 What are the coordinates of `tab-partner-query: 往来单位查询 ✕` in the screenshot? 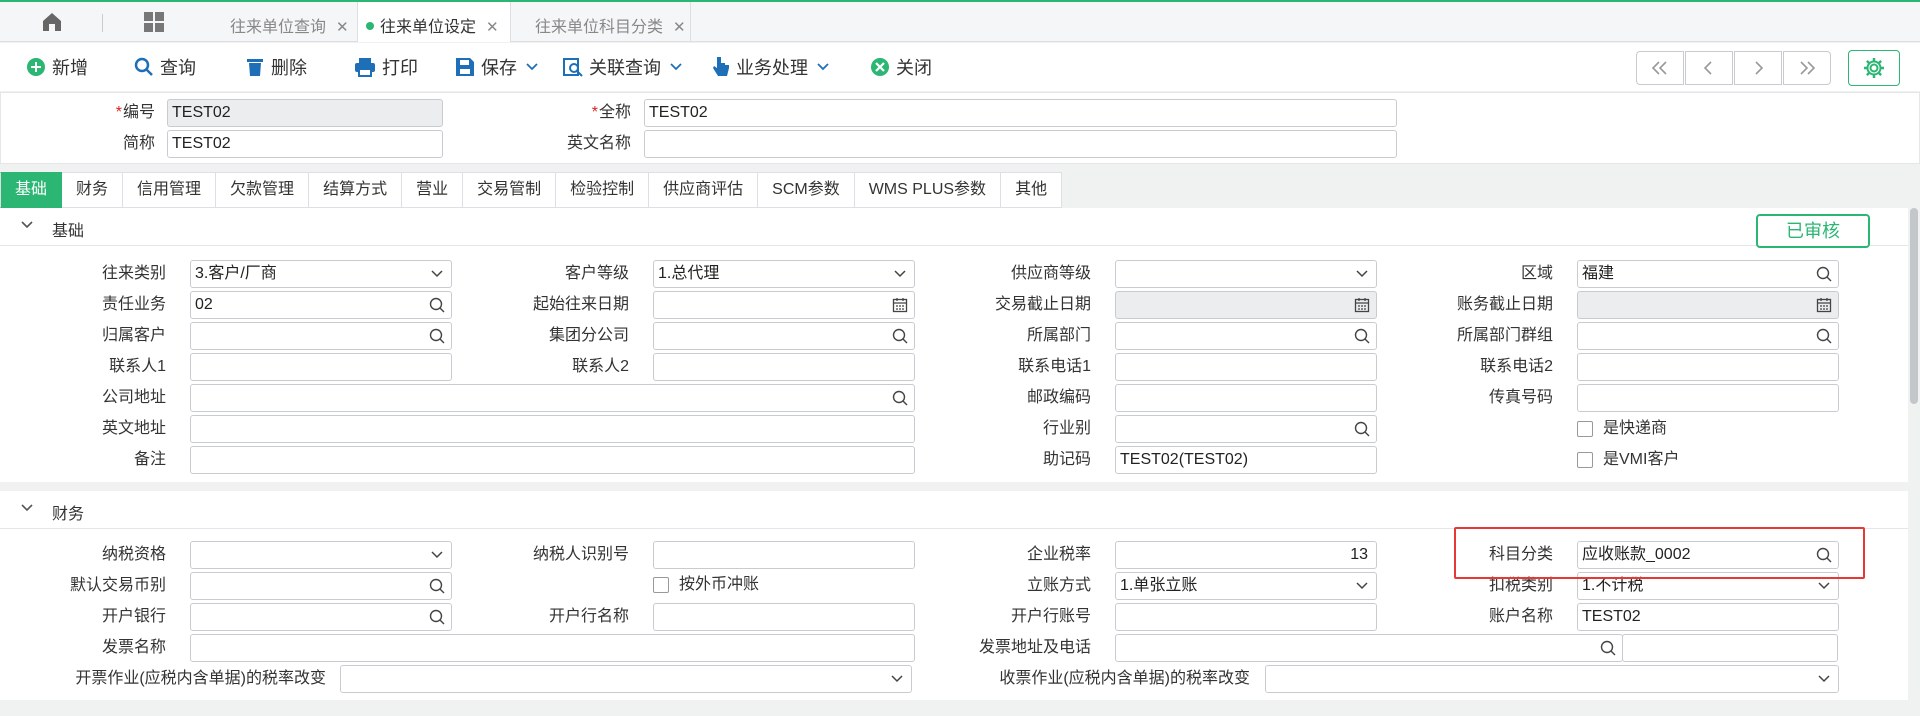 It's located at (285, 22).